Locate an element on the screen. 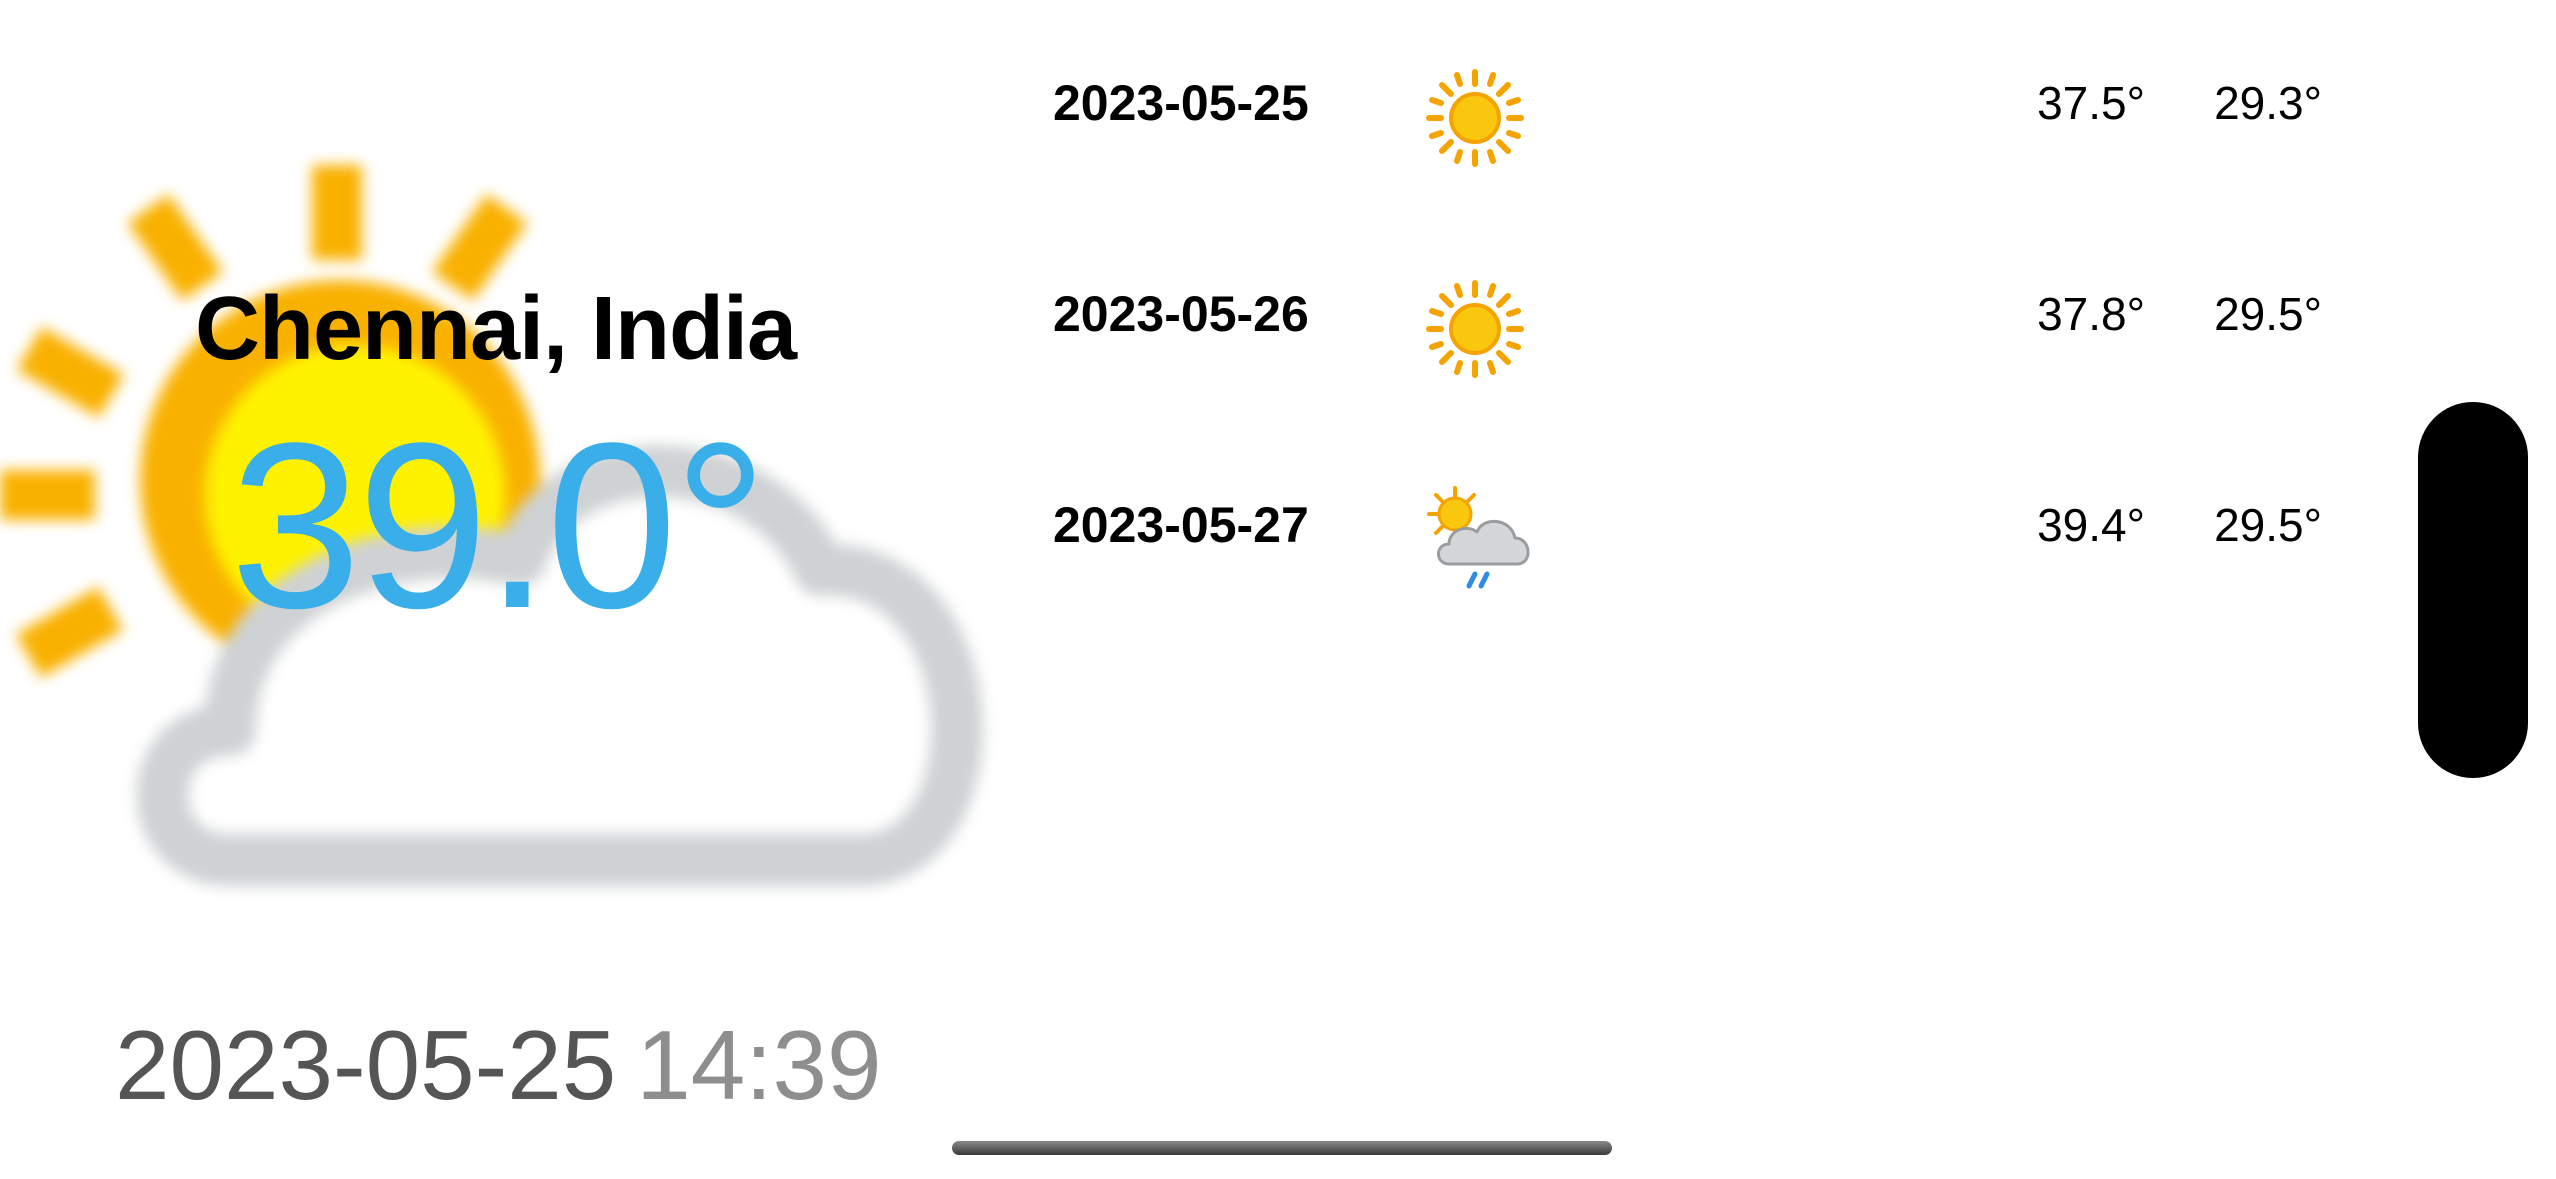 The width and height of the screenshot is (2556, 1179). forecast-high-temp: 37.8° is located at coordinates (2091, 314).